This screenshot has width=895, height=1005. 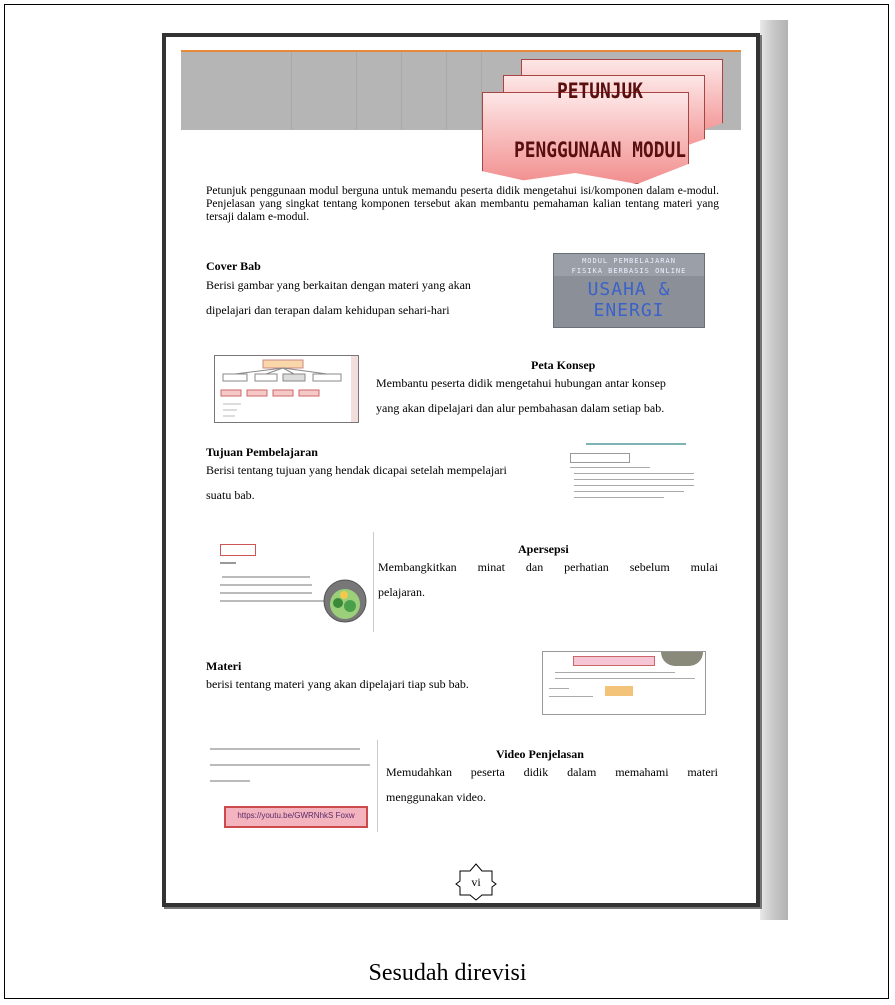 I want to click on objectives-thumbnail, so click(x=636, y=474).